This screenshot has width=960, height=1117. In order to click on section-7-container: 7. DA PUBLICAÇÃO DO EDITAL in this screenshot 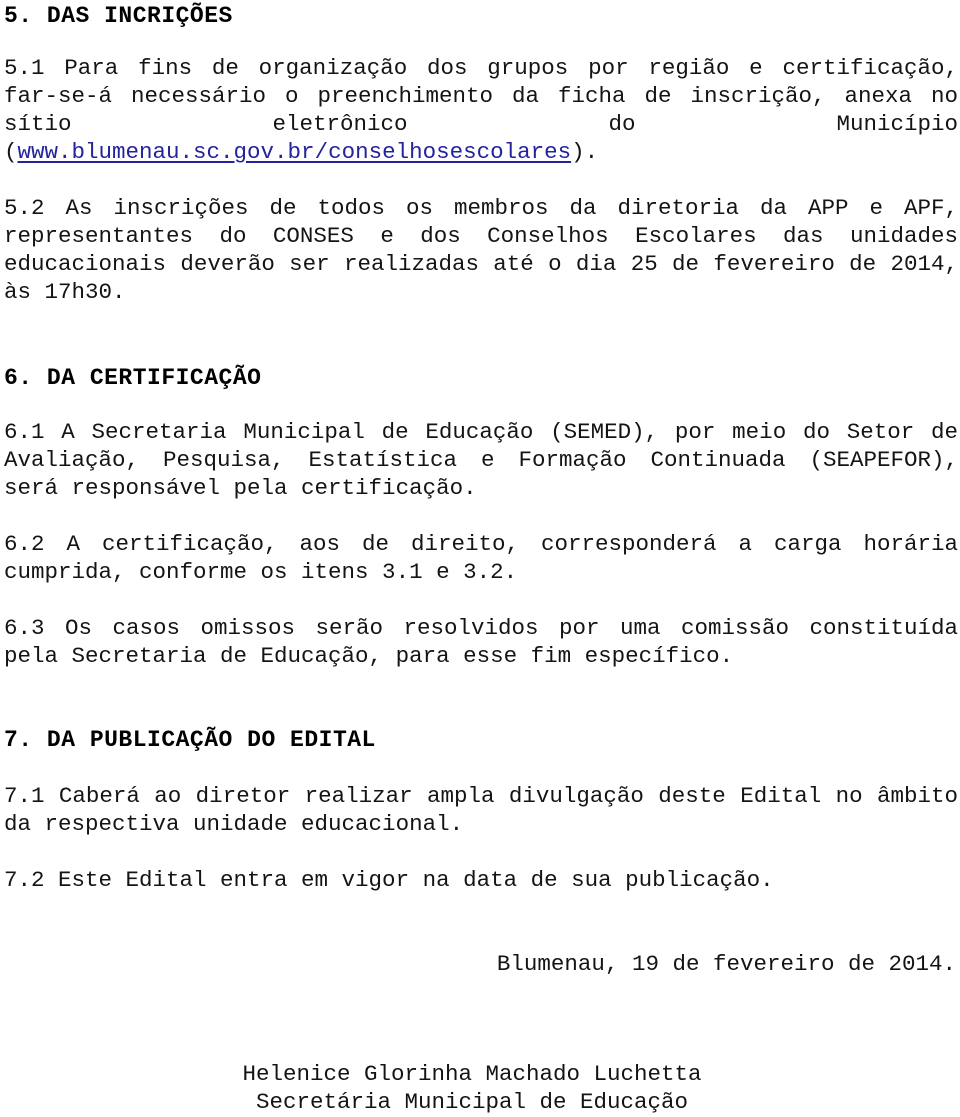, I will do `click(190, 740)`.